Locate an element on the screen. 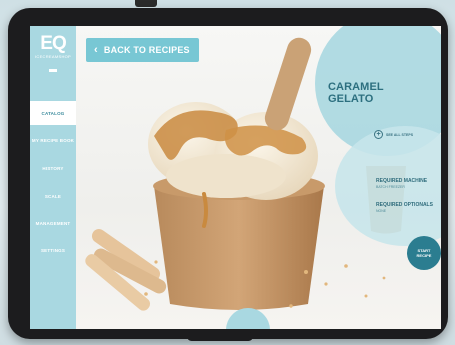 This screenshot has width=455, height=345. wooden-spoons is located at coordinates (126, 270).